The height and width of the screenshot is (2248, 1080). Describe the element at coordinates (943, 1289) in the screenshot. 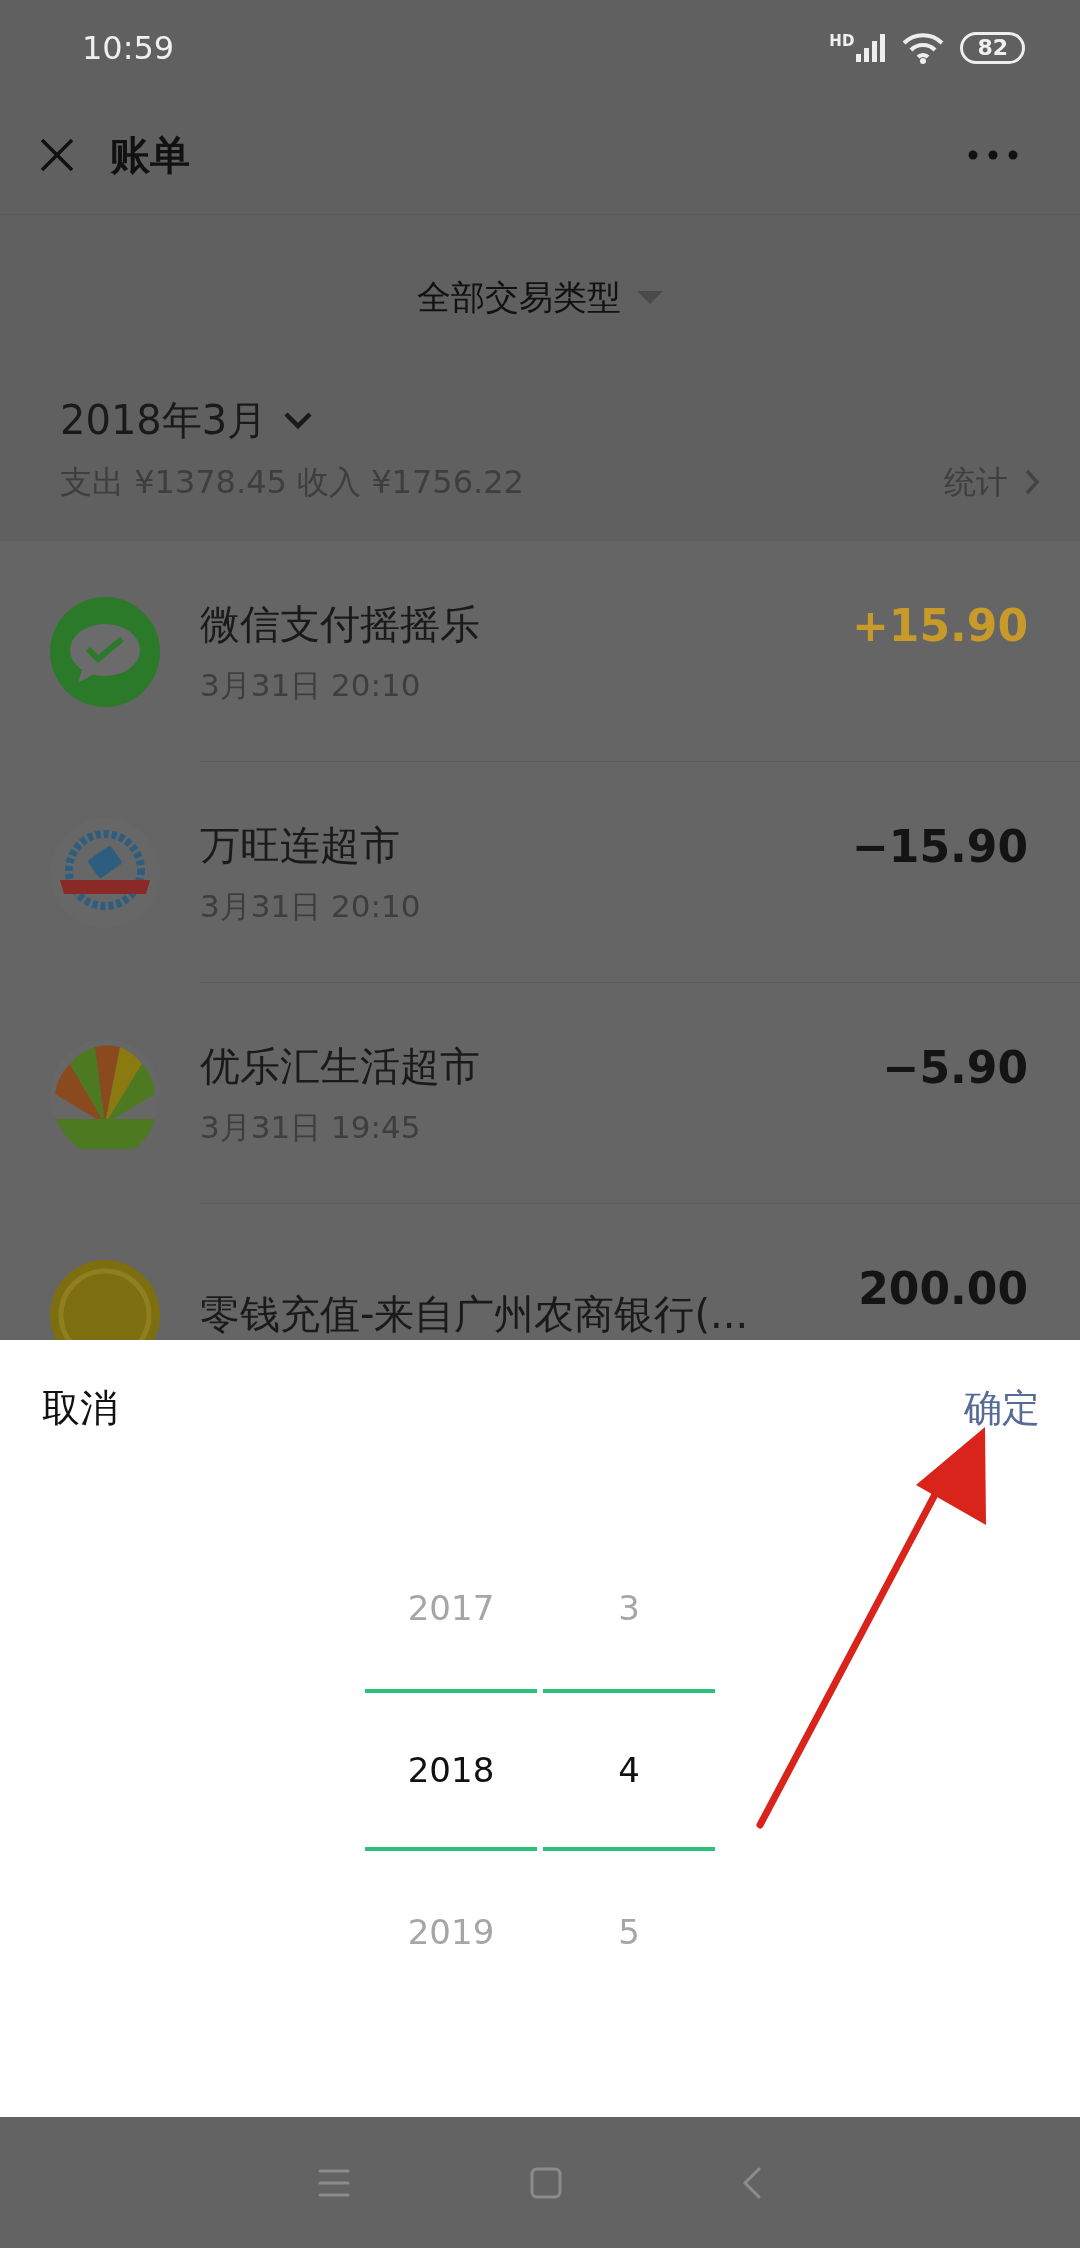

I see `transaction-amount: 200.00` at that location.